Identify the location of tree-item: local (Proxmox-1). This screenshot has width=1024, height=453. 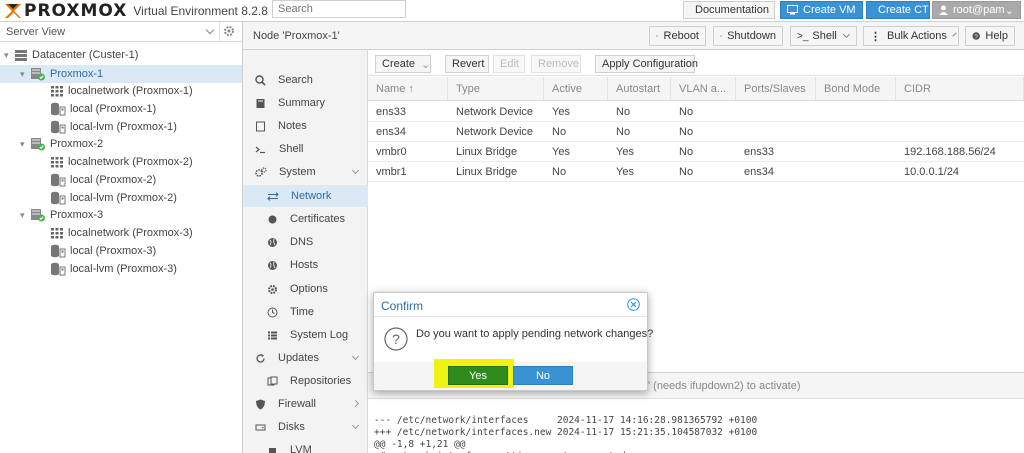
(98, 109).